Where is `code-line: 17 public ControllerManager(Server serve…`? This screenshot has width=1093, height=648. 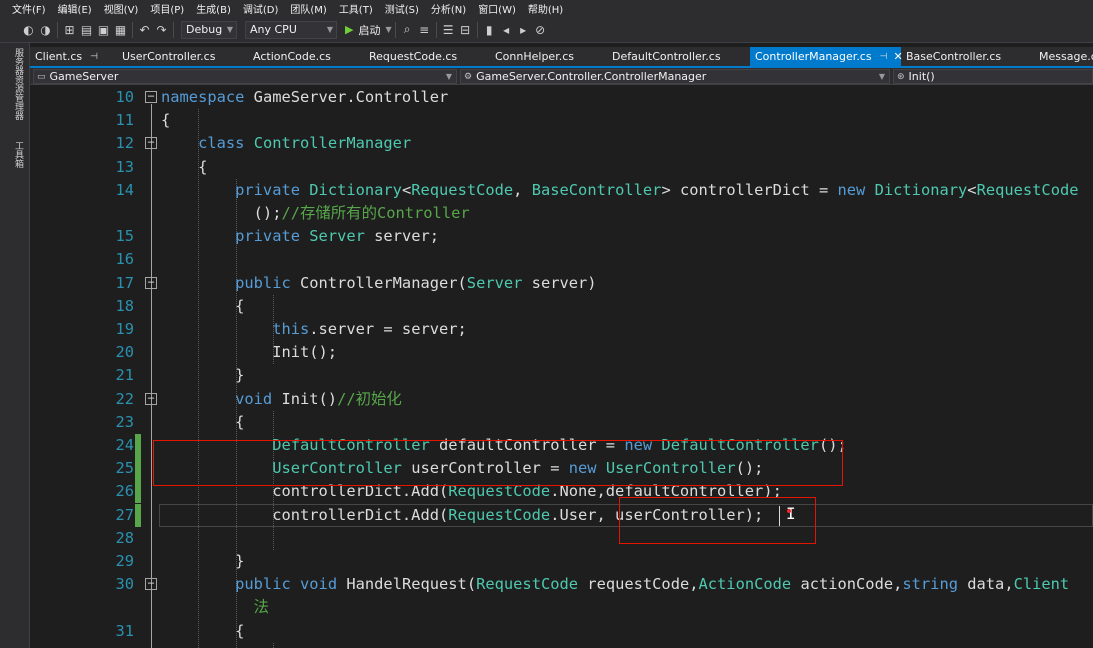
code-line: 17 public ControllerManager(Server serve… is located at coordinates (561, 283).